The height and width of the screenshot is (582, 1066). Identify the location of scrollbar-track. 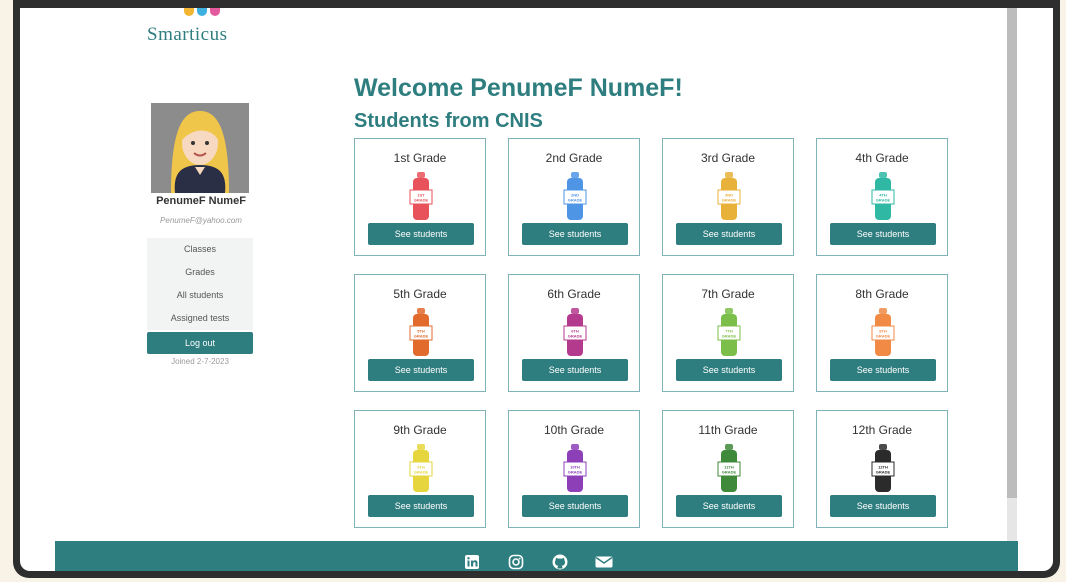
(1012, 278).